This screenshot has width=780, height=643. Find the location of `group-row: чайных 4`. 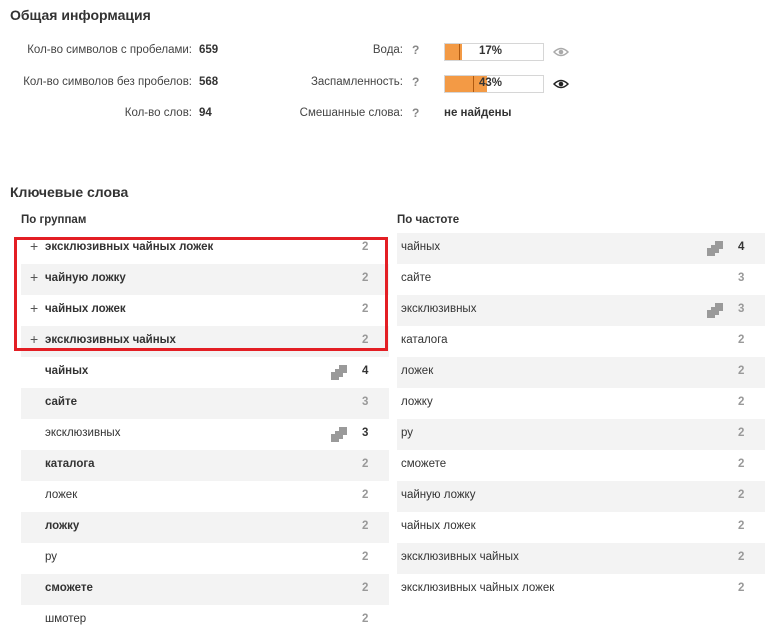

group-row: чайных 4 is located at coordinates (205, 372).